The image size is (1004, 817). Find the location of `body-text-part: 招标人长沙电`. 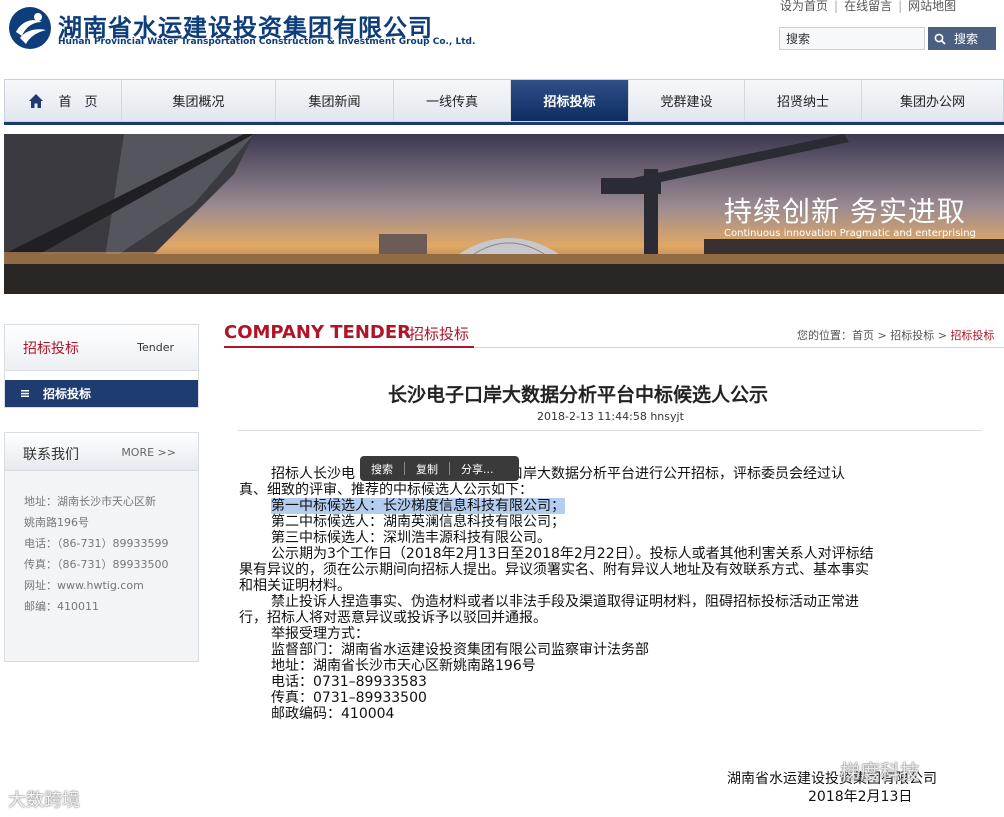

body-text-part: 招标人长沙电 is located at coordinates (313, 474).